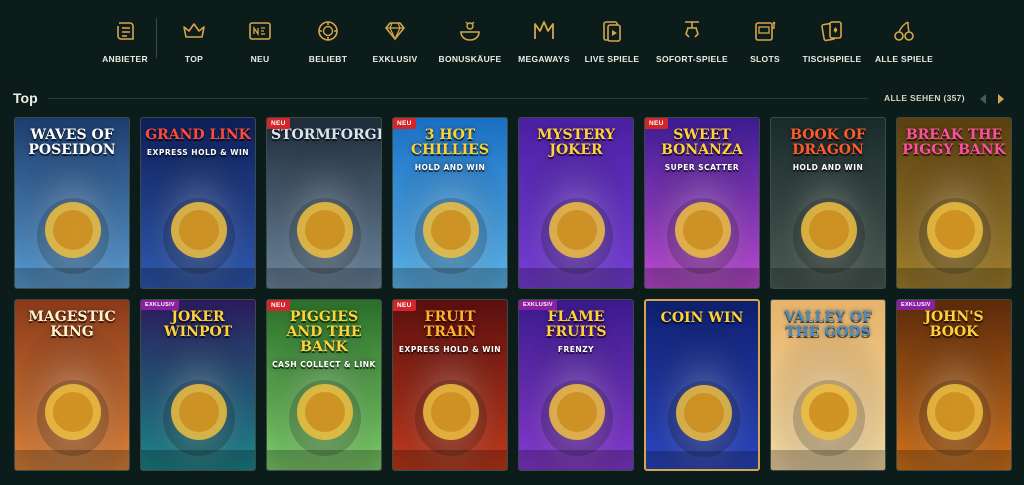 This screenshot has width=1024, height=485. What do you see at coordinates (576, 203) in the screenshot?
I see `game-tile: MYSTERY JOKER` at bounding box center [576, 203].